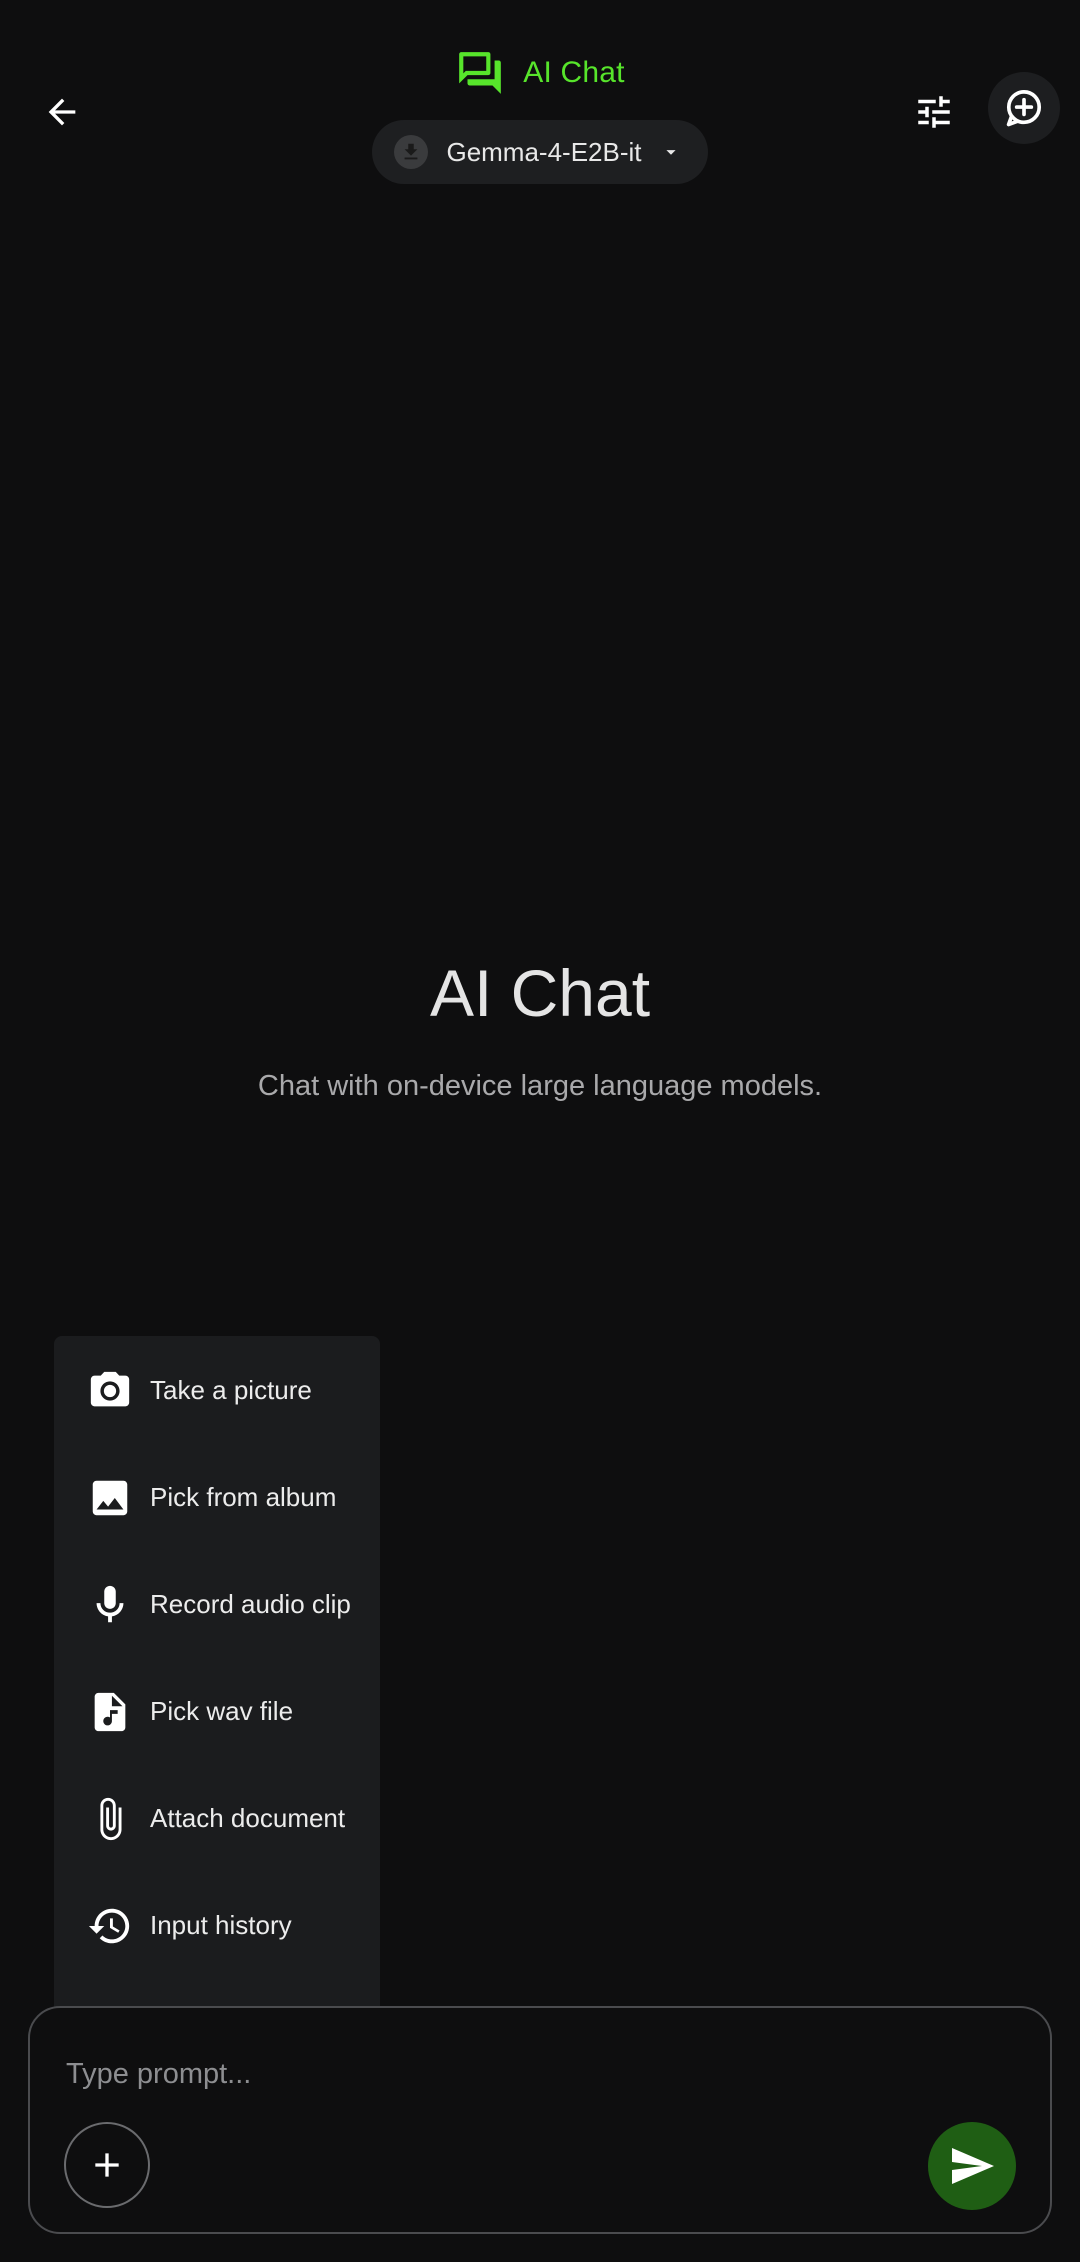  Describe the element at coordinates (544, 151) in the screenshot. I see `model-name: Gemma-4-E2B-it` at that location.